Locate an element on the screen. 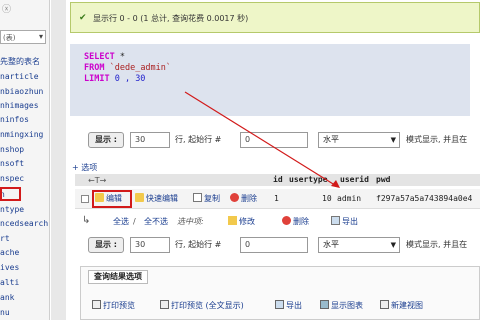  display-chart-link: 显示图表 is located at coordinates (341, 306).